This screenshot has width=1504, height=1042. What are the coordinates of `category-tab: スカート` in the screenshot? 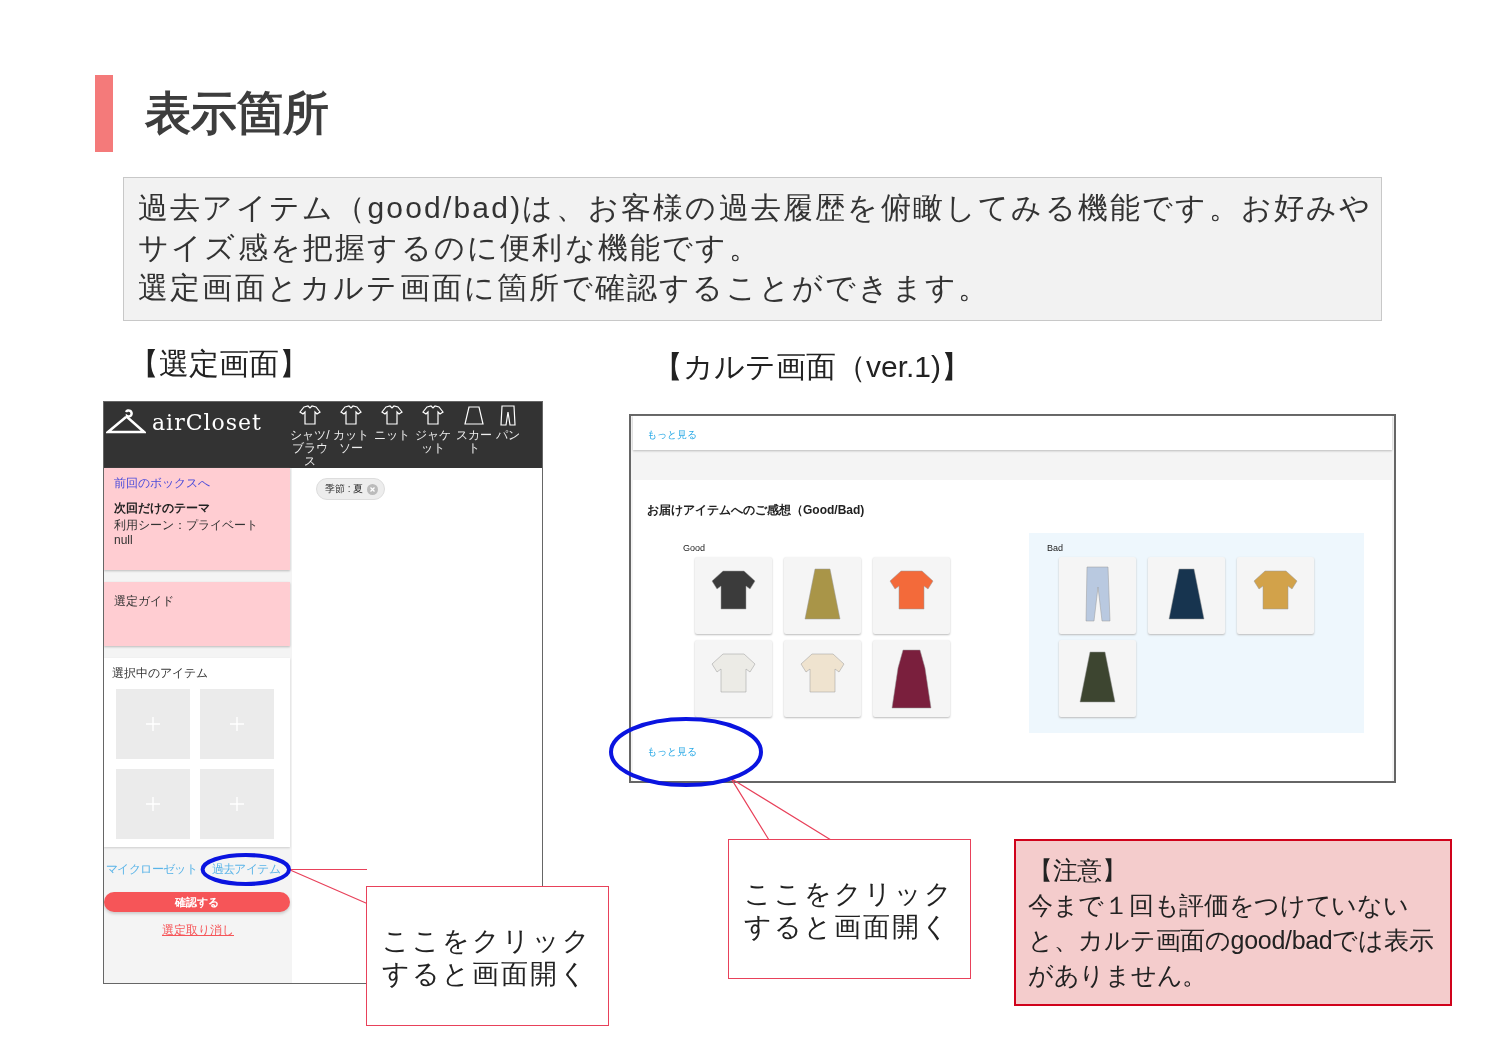 It's located at (474, 436).